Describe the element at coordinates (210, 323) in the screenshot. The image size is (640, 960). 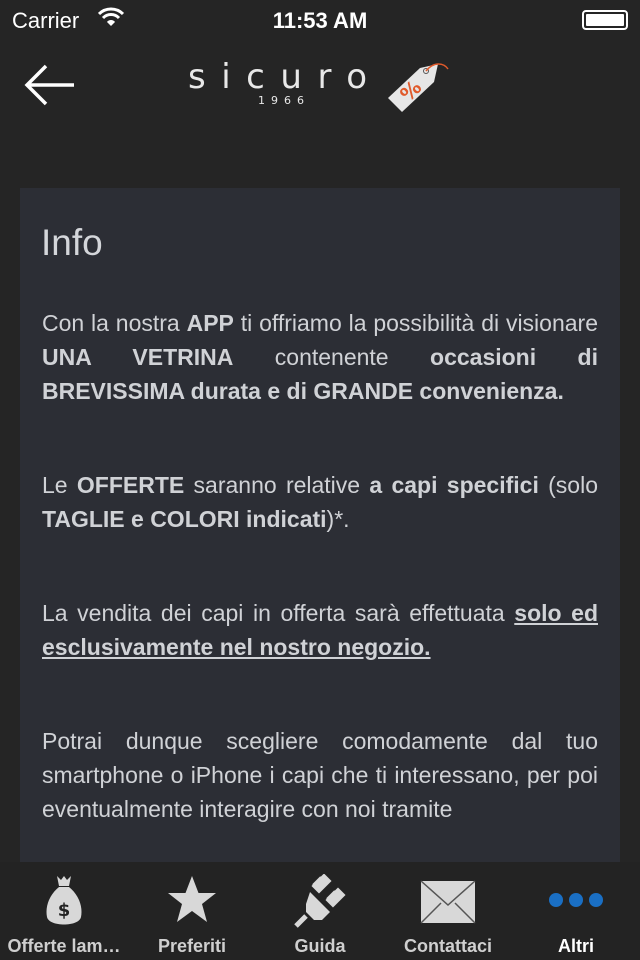
I see `bold-text: APP` at that location.